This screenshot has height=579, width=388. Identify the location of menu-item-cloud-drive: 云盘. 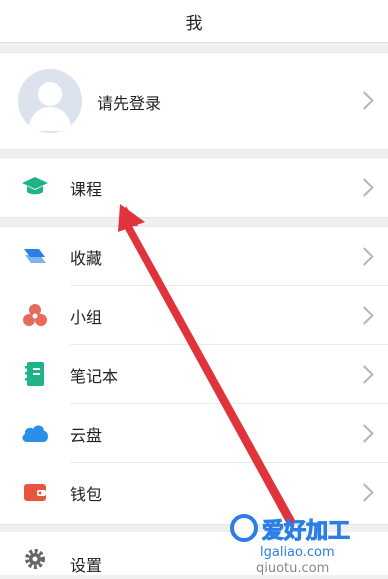
(194, 433).